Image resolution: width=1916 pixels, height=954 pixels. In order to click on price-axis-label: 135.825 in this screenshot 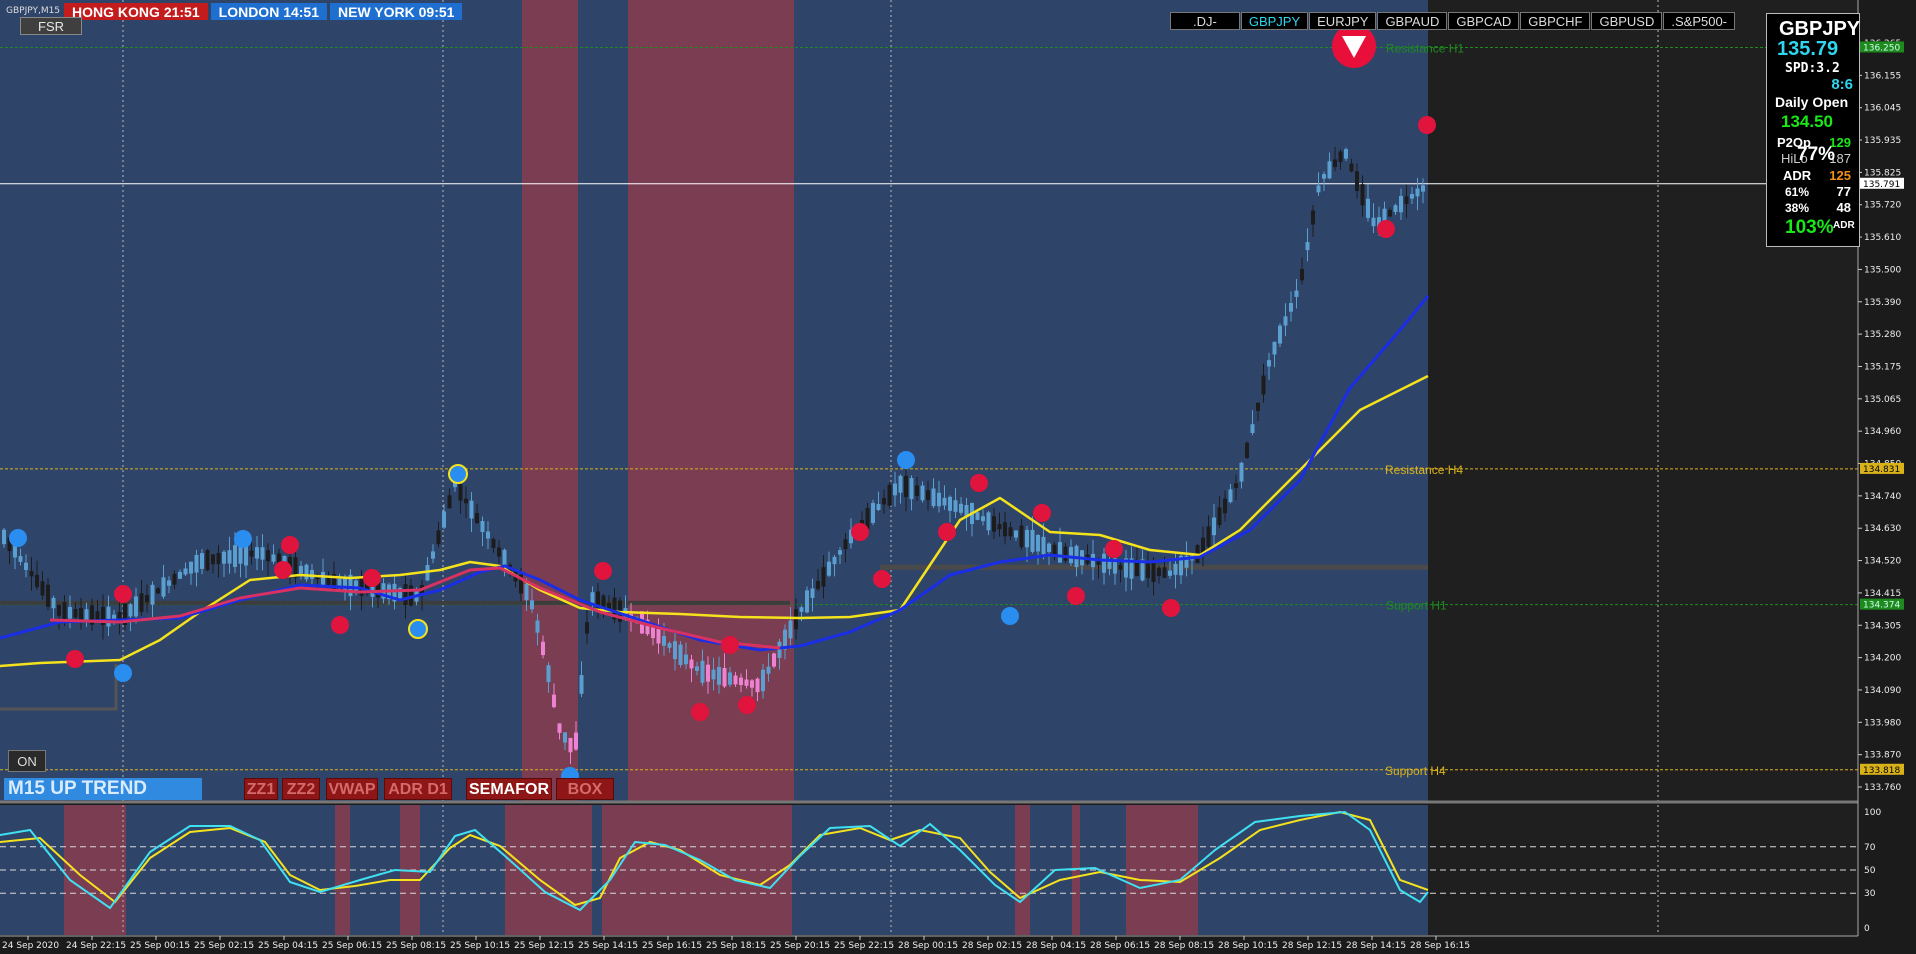, I will do `click(1882, 173)`.